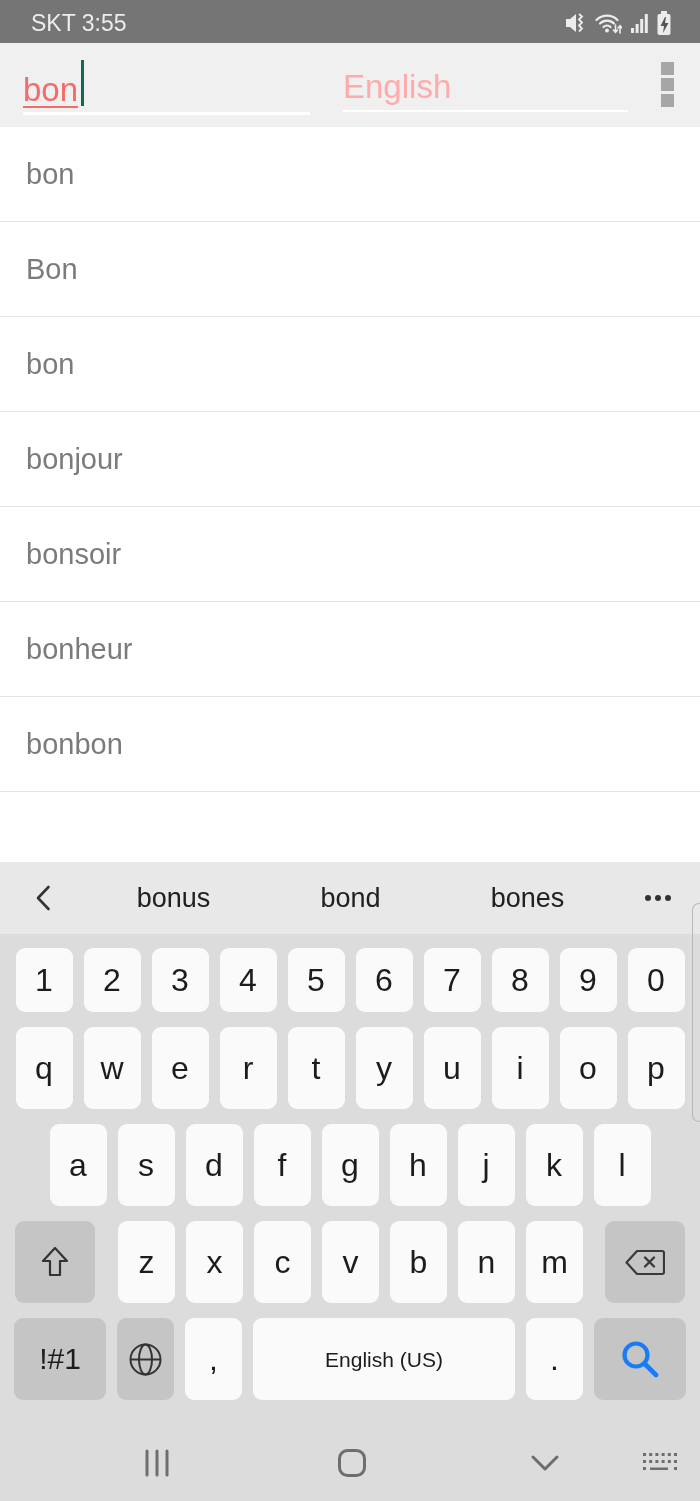 This screenshot has width=700, height=1501. I want to click on keyboard-key: 5, so click(316, 980).